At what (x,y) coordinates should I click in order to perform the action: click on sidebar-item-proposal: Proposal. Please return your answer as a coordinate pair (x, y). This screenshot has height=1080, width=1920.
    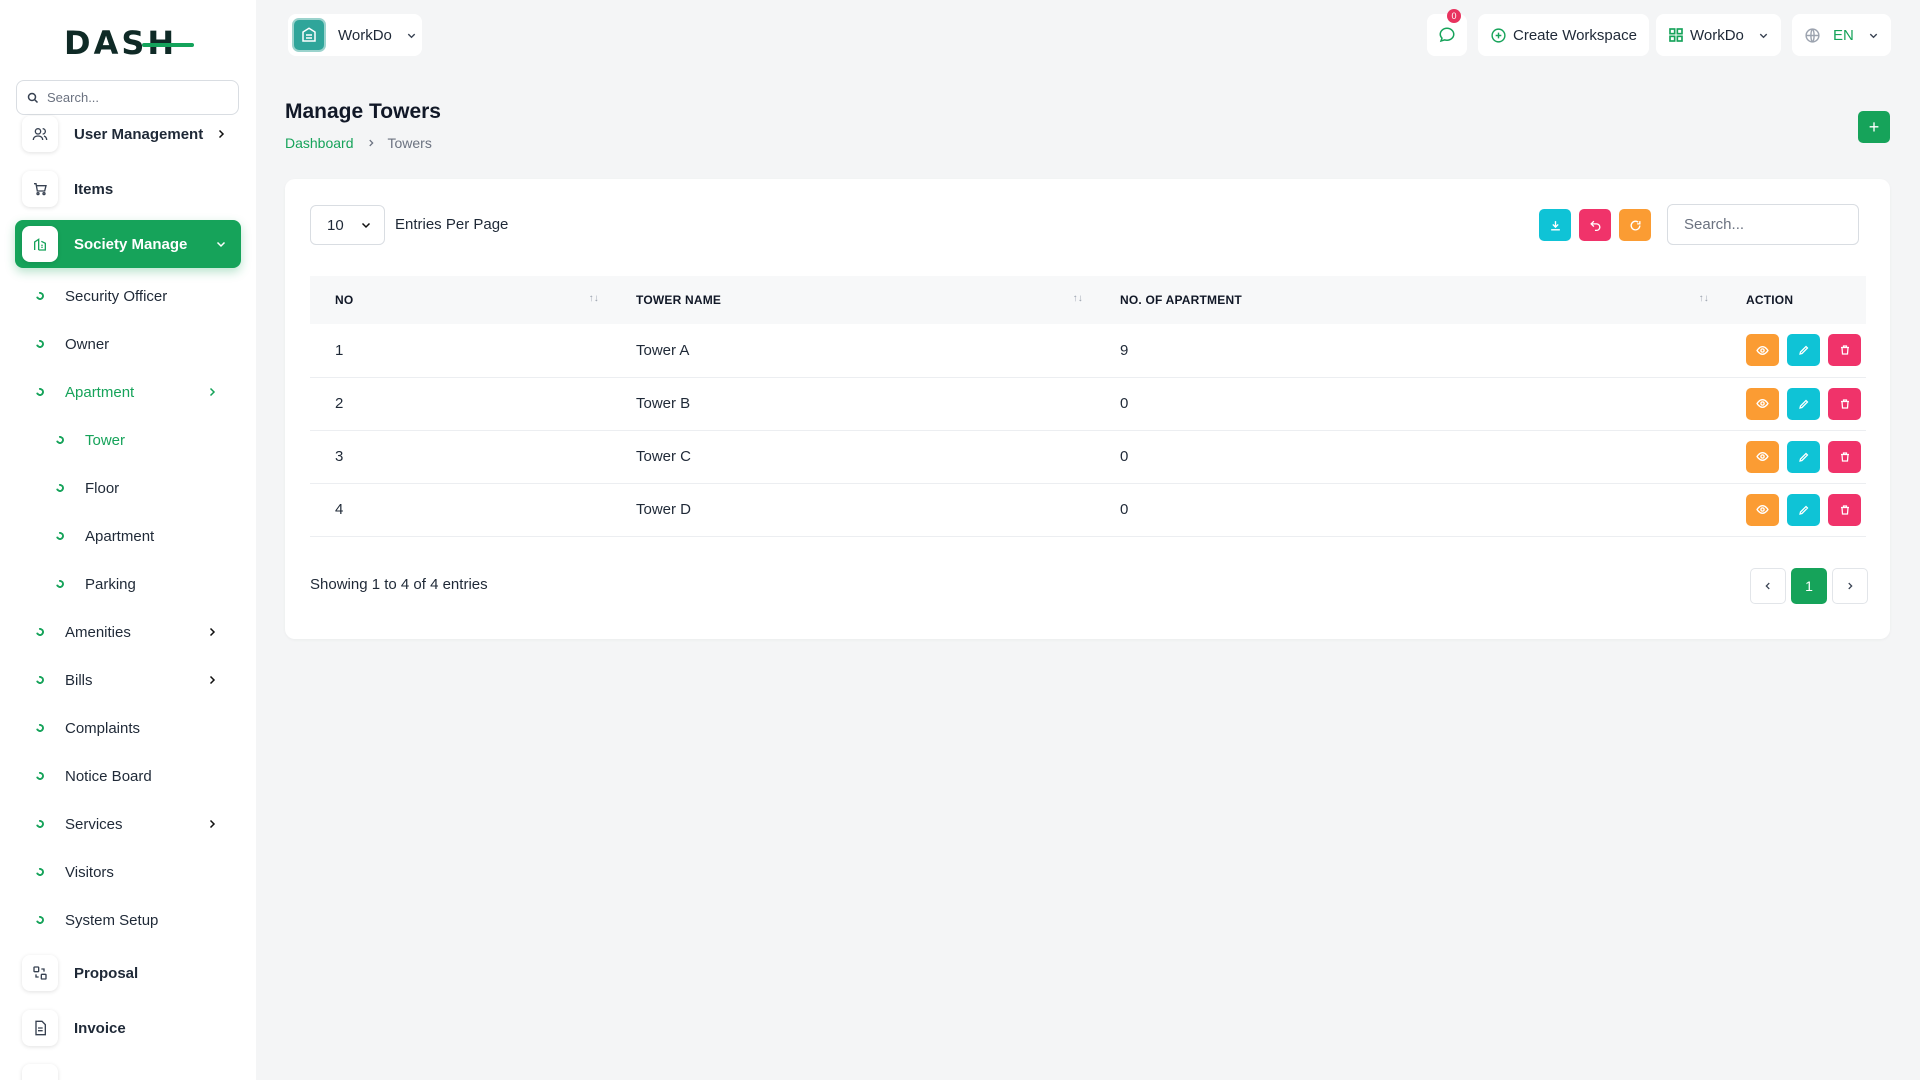
    Looking at the image, I should click on (128, 973).